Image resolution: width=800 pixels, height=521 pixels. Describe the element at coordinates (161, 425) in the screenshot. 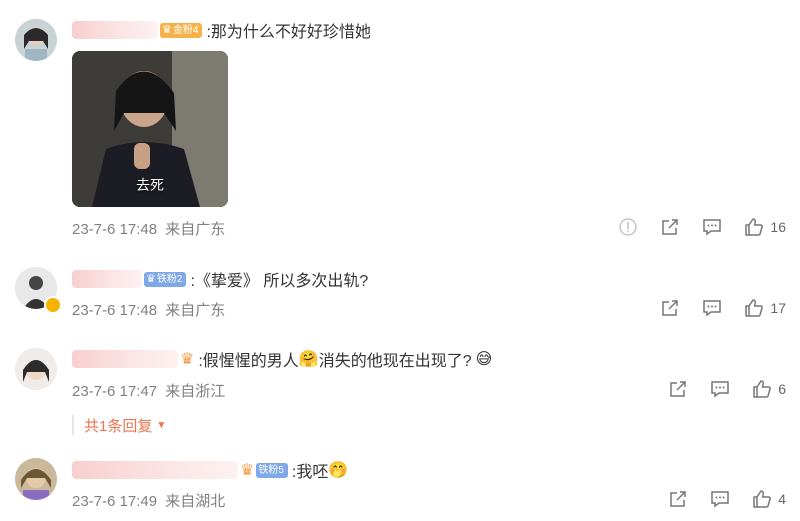

I see `caret-down-icon: ▼` at that location.